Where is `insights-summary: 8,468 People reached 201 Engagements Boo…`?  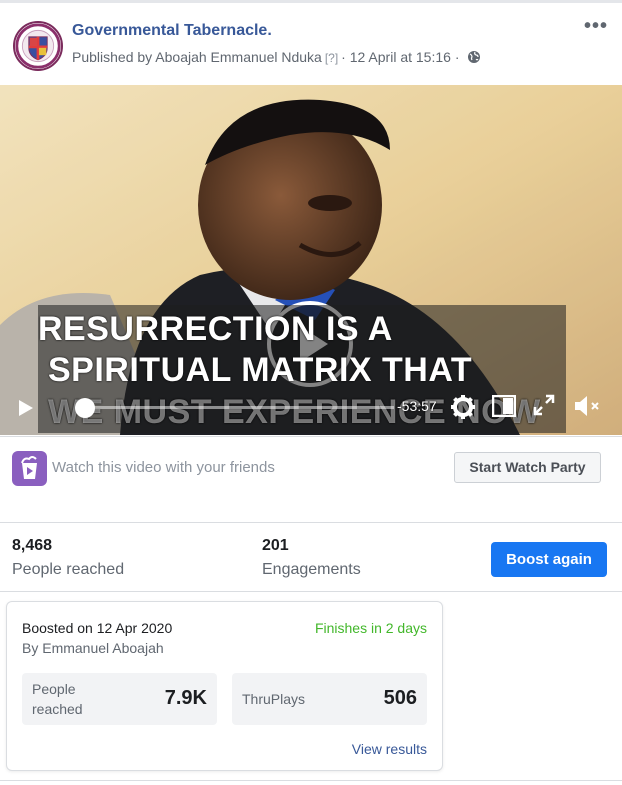 insights-summary: 8,468 People reached 201 Engagements Boo… is located at coordinates (311, 558).